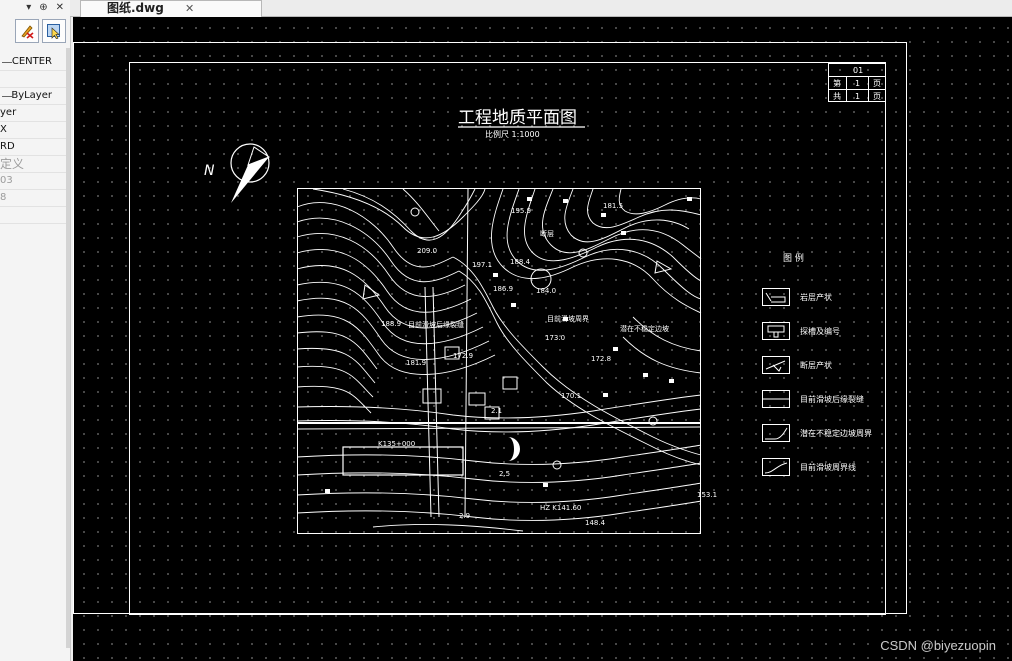 Image resolution: width=1012 pixels, height=661 pixels. I want to click on map-label: 目前滑坡周界, so click(568, 318).